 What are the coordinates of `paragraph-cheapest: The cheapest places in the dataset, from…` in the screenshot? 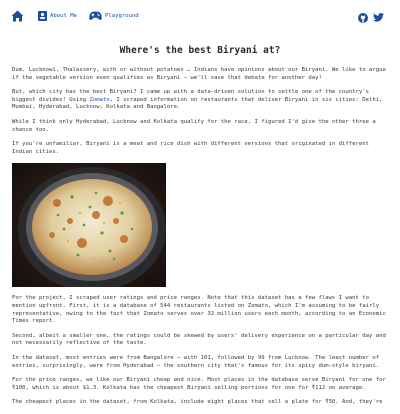 It's located at (197, 402).